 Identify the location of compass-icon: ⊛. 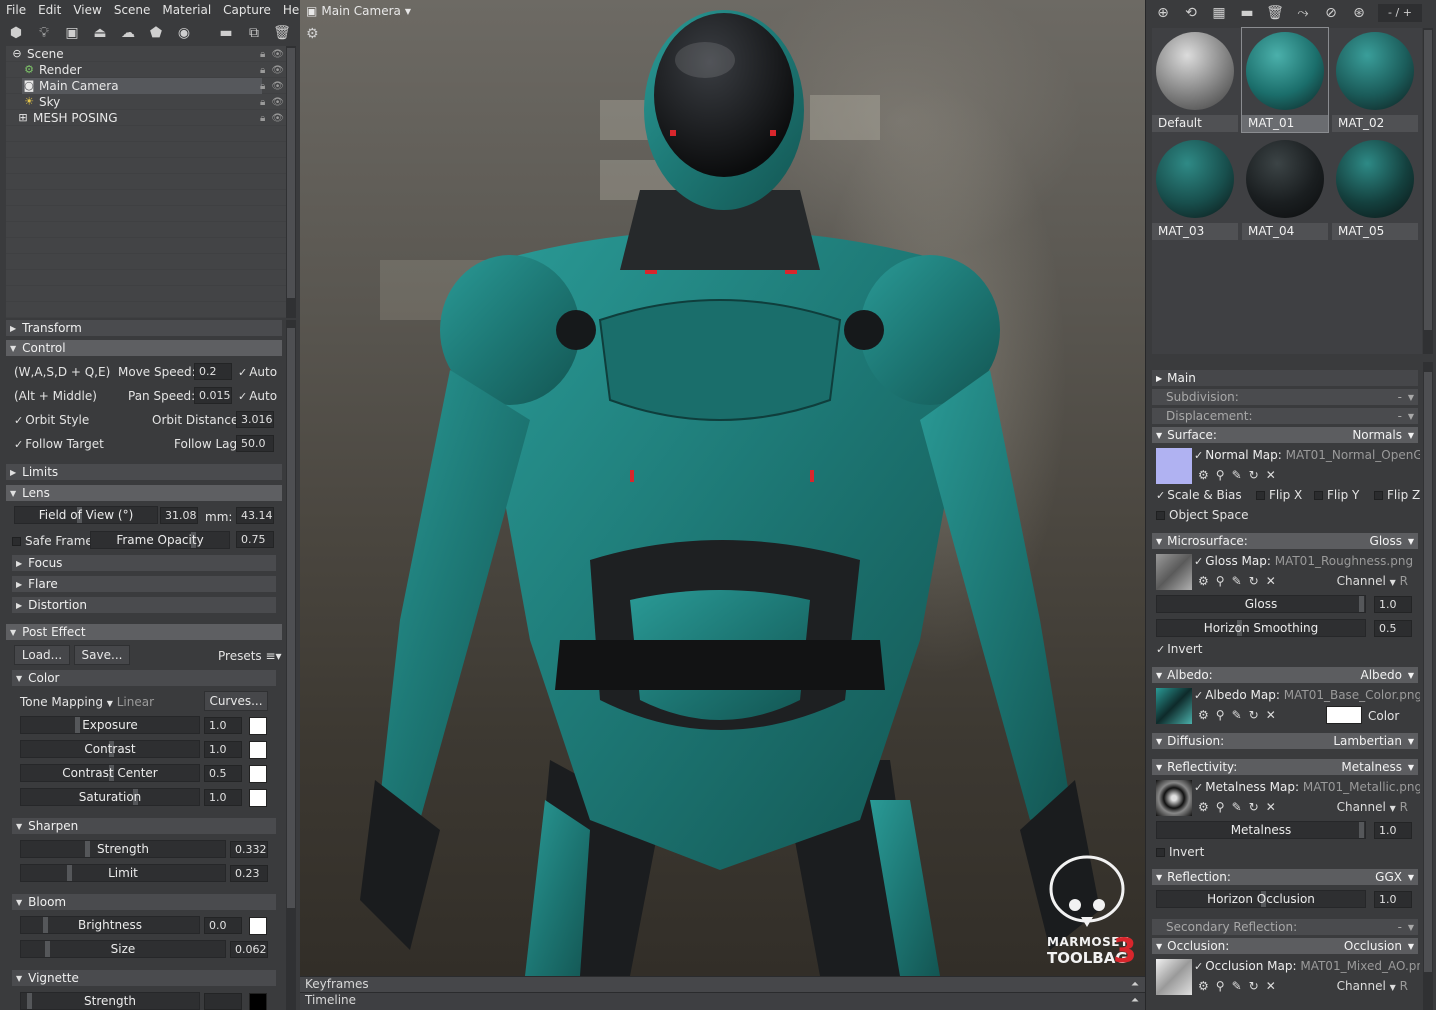
(1359, 13).